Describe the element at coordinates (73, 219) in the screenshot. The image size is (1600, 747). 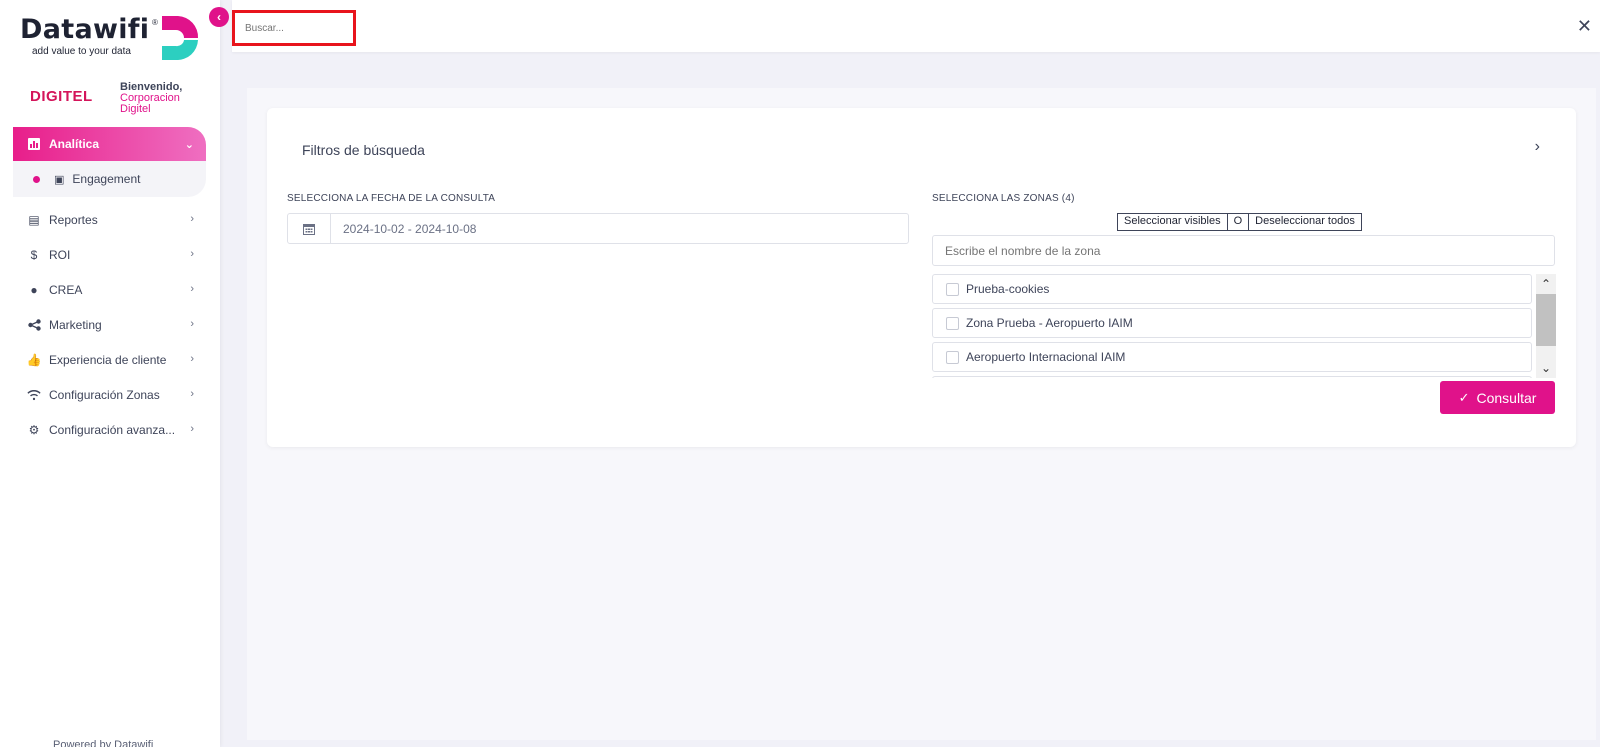
I see `sidebar-item-label: Reportes` at that location.